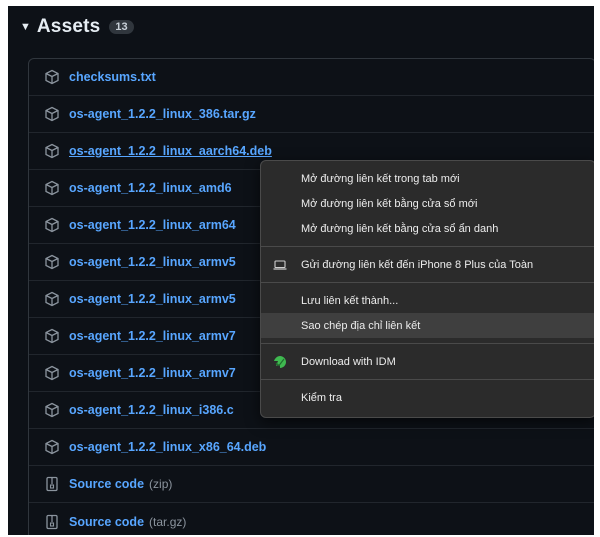 The image size is (600, 537). What do you see at coordinates (321, 397) in the screenshot?
I see `menu-item-label: Kiểm tra` at bounding box center [321, 397].